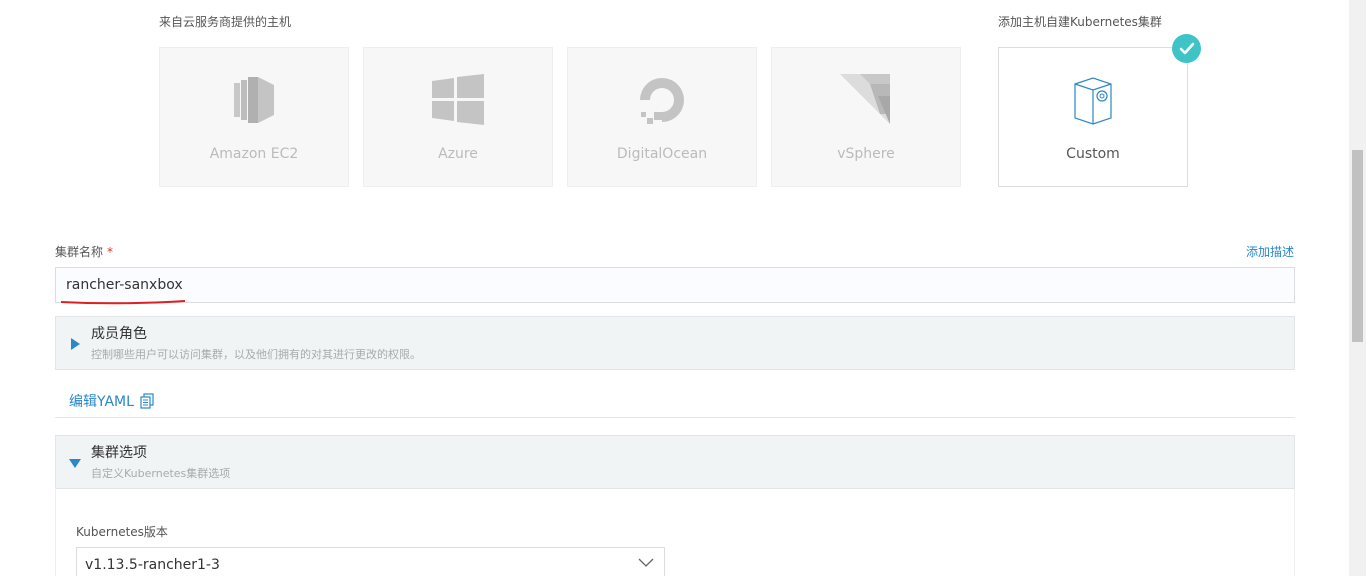  I want to click on cluster-options-title: 集群选项, so click(119, 453).